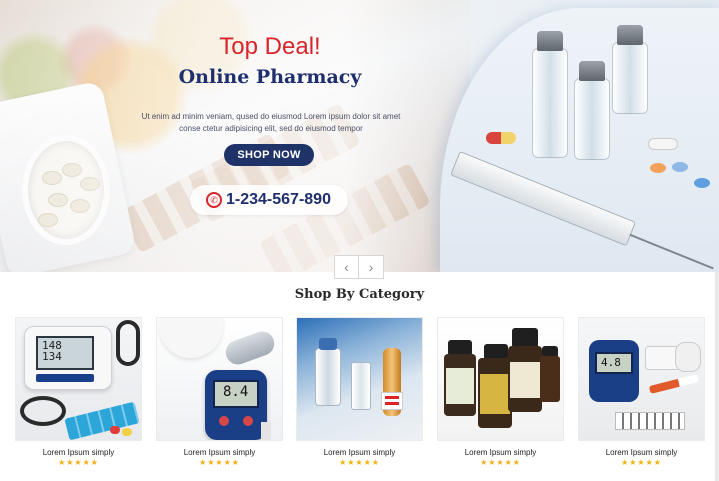 This screenshot has height=481, width=719. Describe the element at coordinates (371, 267) in the screenshot. I see `slider-next-button: ›` at that location.